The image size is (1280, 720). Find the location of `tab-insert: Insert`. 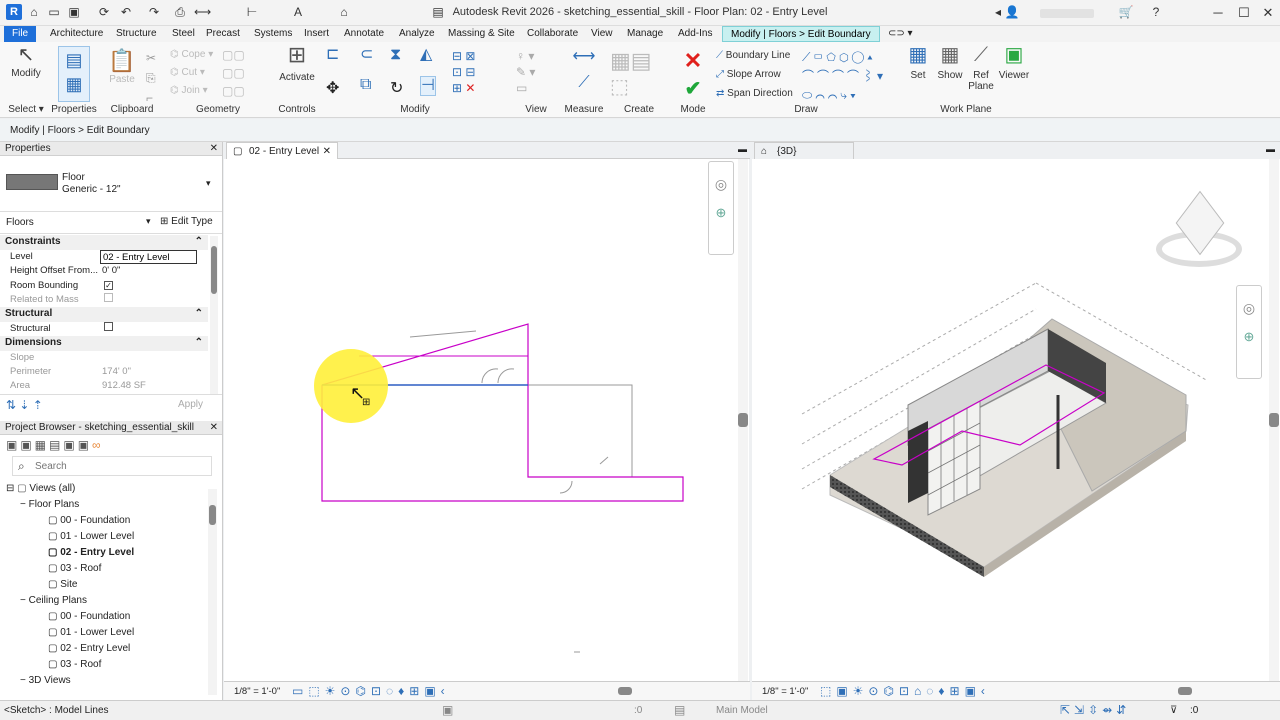

tab-insert: Insert is located at coordinates (316, 34).